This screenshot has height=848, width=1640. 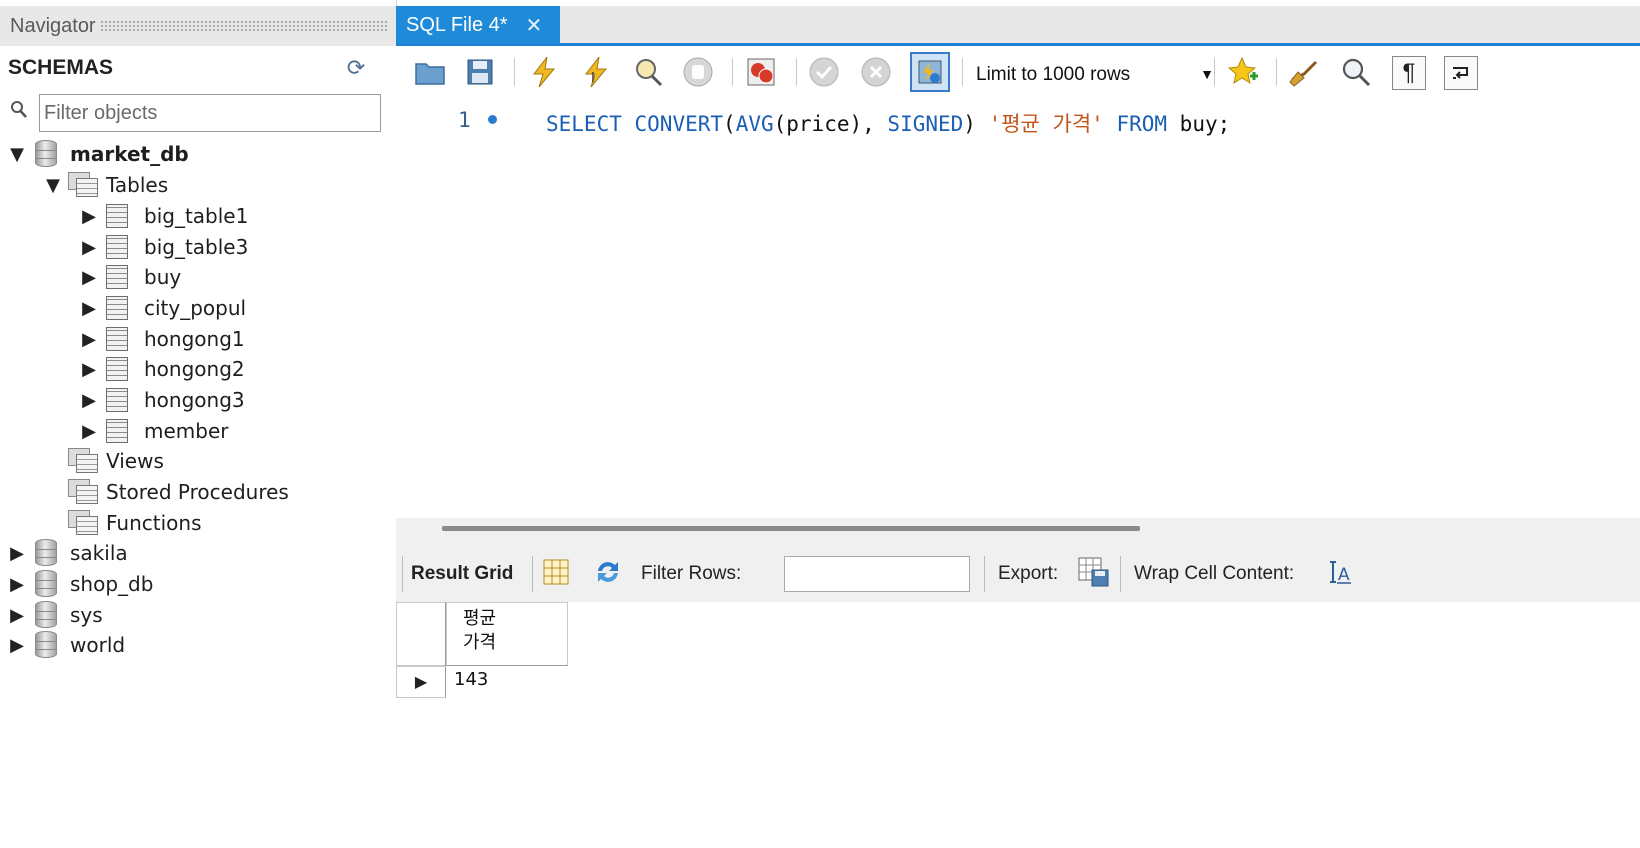 I want to click on stop-hand-icon, so click(x=698, y=72).